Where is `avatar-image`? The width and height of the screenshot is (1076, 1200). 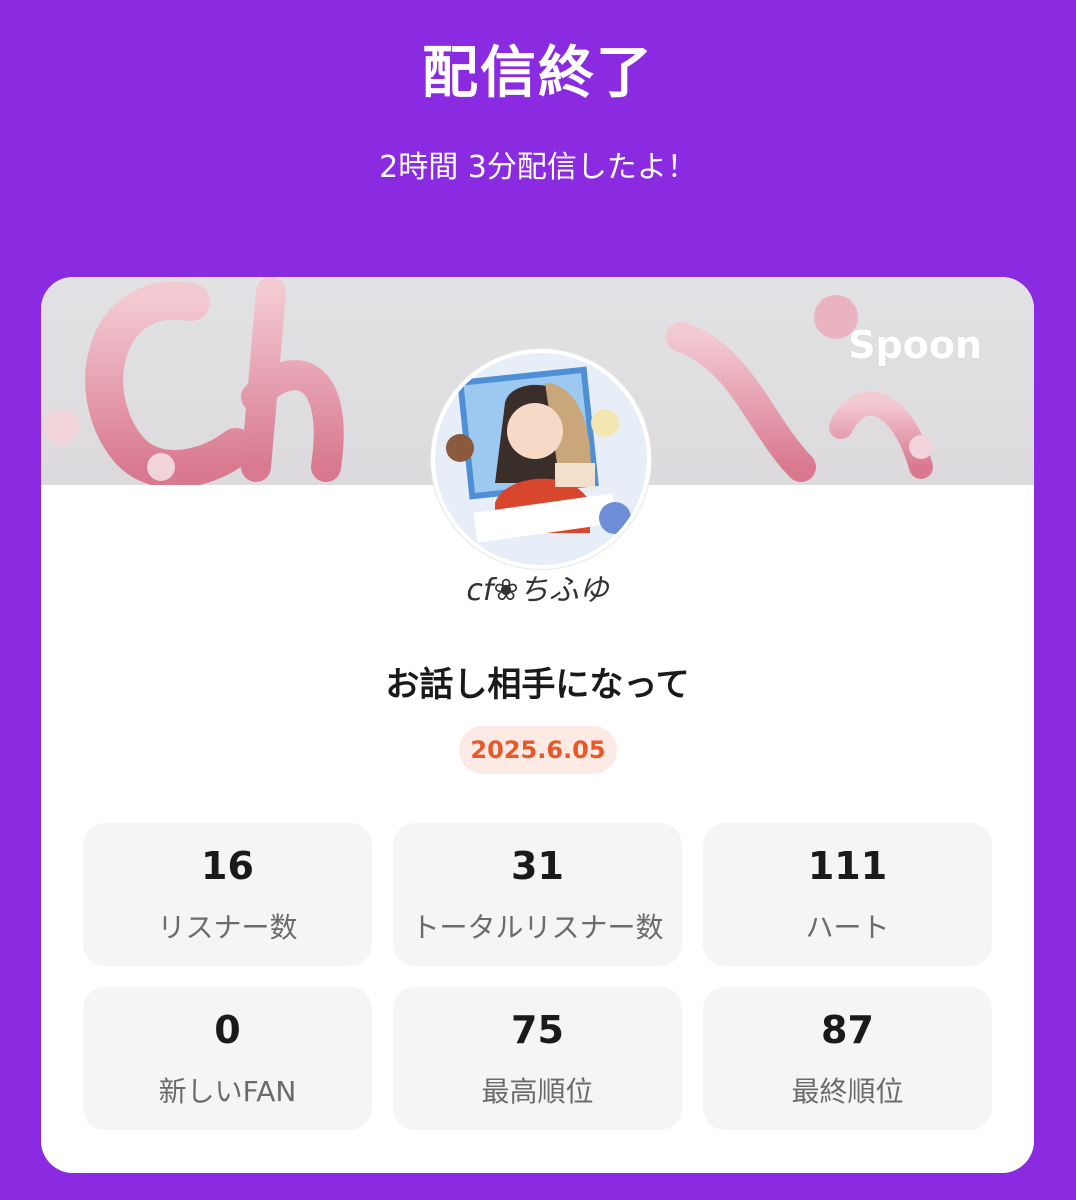
avatar-image is located at coordinates (541, 459).